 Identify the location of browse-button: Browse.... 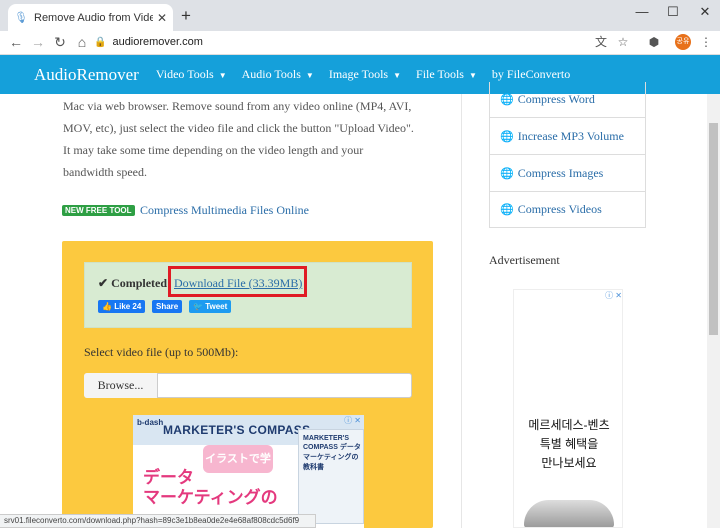
(121, 385).